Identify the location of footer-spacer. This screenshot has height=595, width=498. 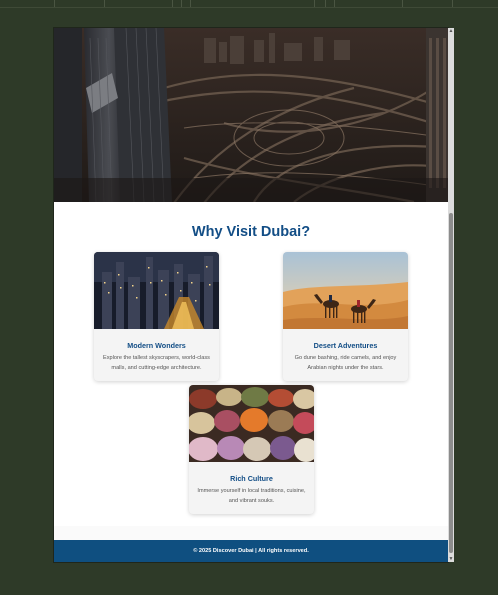
(251, 533).